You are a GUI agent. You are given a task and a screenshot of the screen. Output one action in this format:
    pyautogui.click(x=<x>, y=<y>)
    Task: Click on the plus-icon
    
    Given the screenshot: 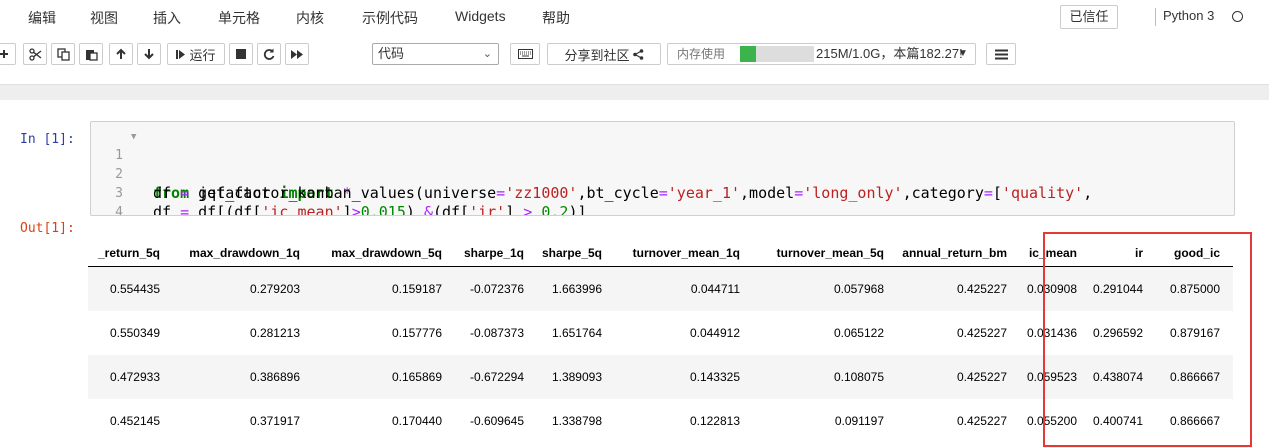 What is the action you would take?
    pyautogui.click(x=4, y=54)
    